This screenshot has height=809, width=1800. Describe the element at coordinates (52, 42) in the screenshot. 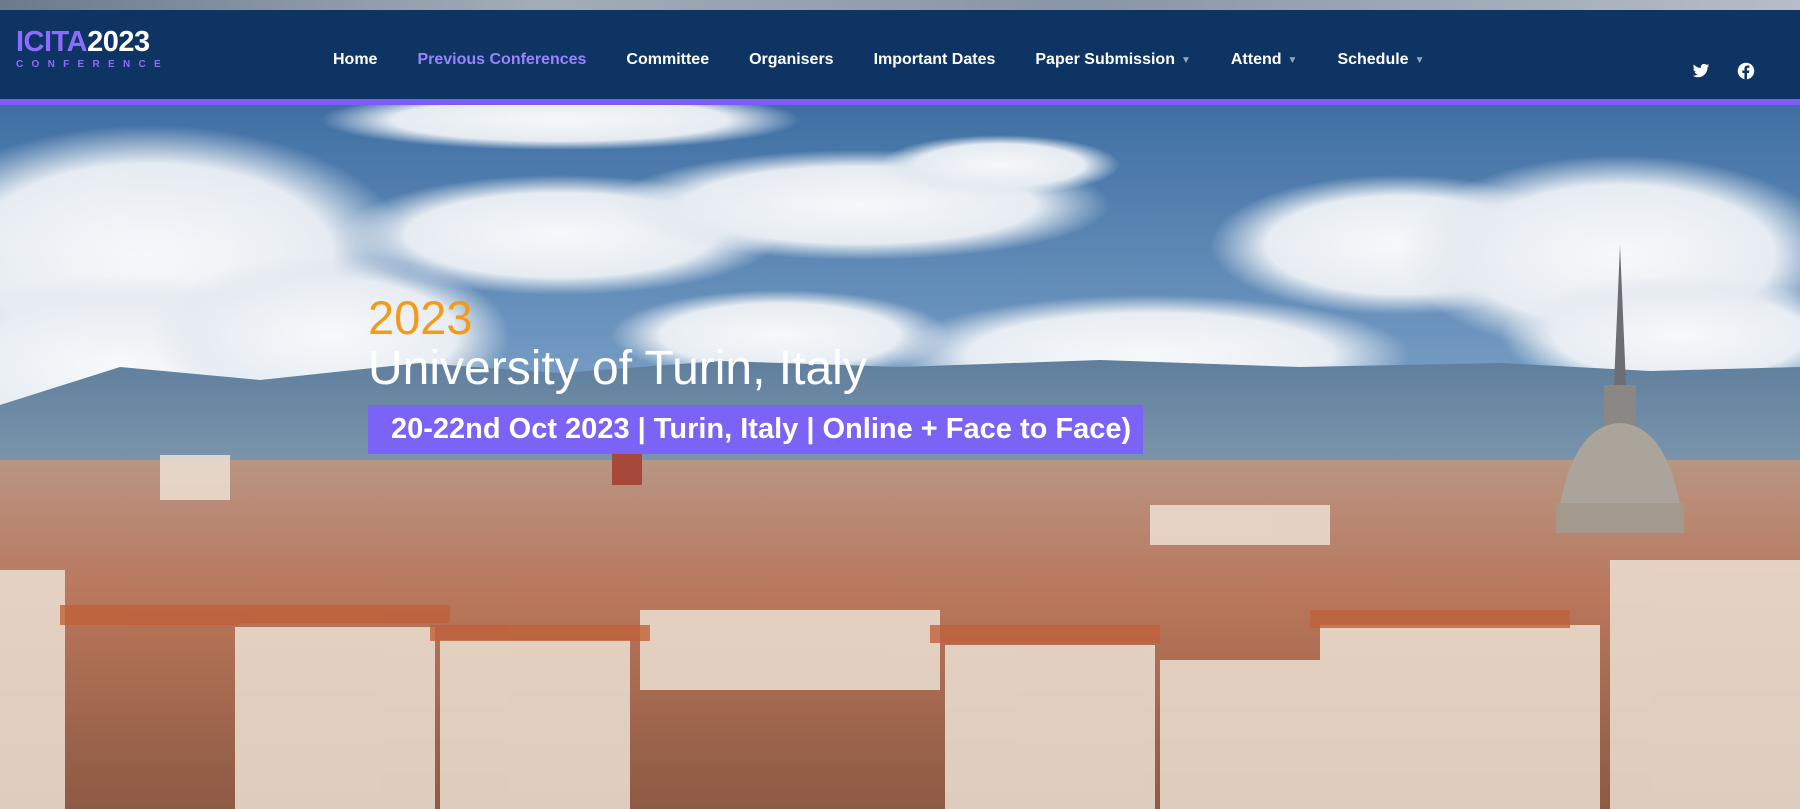

I see `logo-part-1: ICITA` at that location.